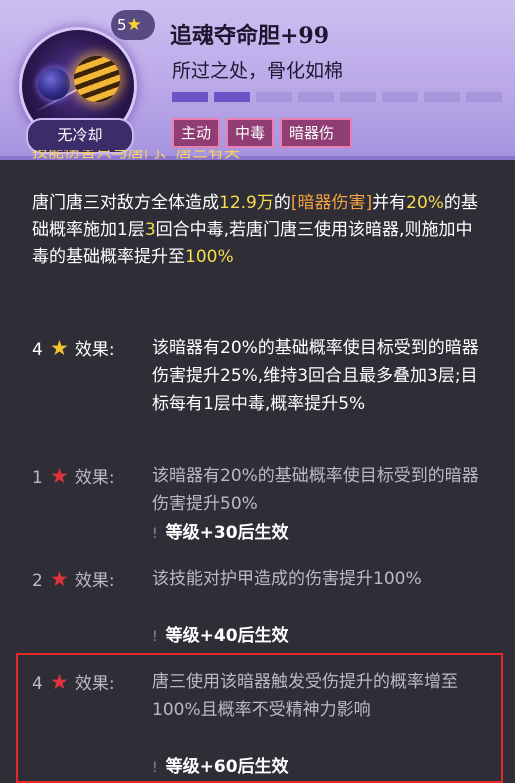 The width and height of the screenshot is (515, 783). What do you see at coordinates (196, 133) in the screenshot?
I see `tag-active: 主动` at bounding box center [196, 133].